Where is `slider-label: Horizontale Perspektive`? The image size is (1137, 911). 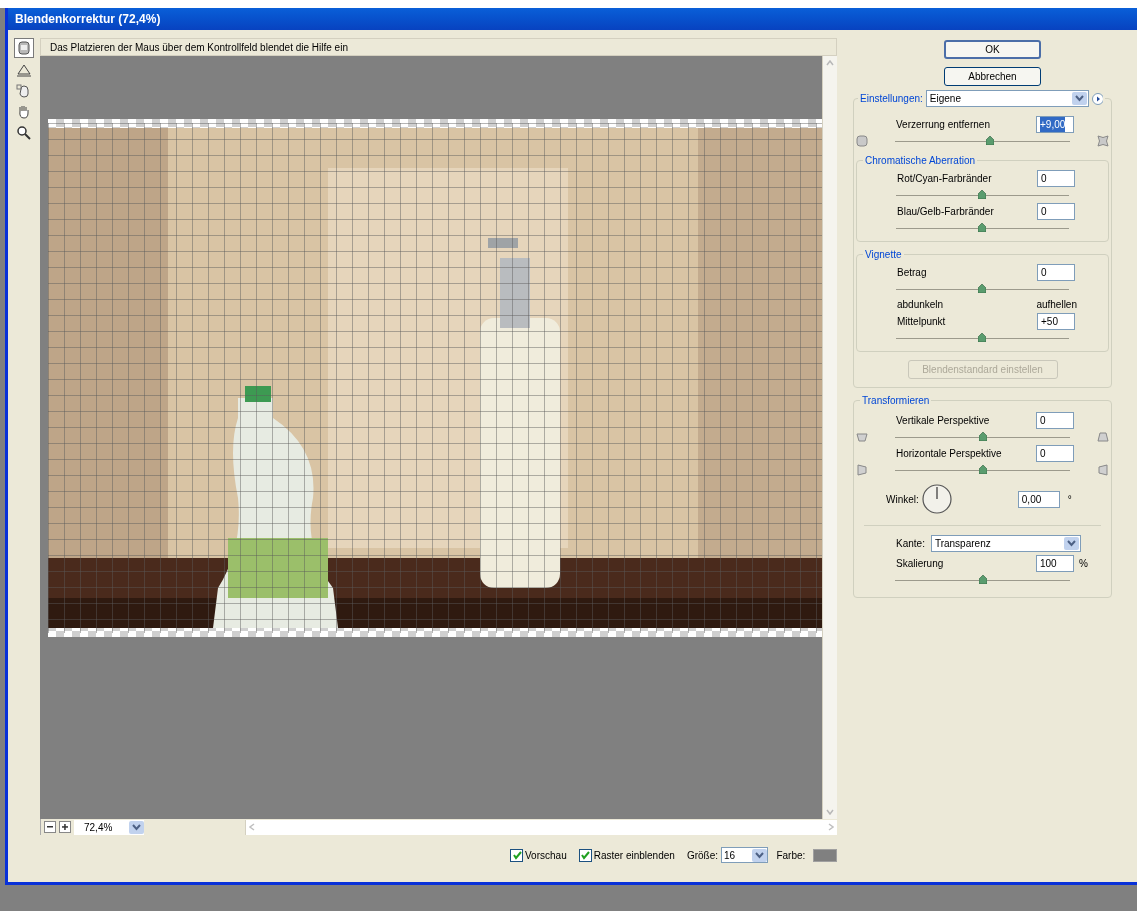 slider-label: Horizontale Perspektive is located at coordinates (949, 454).